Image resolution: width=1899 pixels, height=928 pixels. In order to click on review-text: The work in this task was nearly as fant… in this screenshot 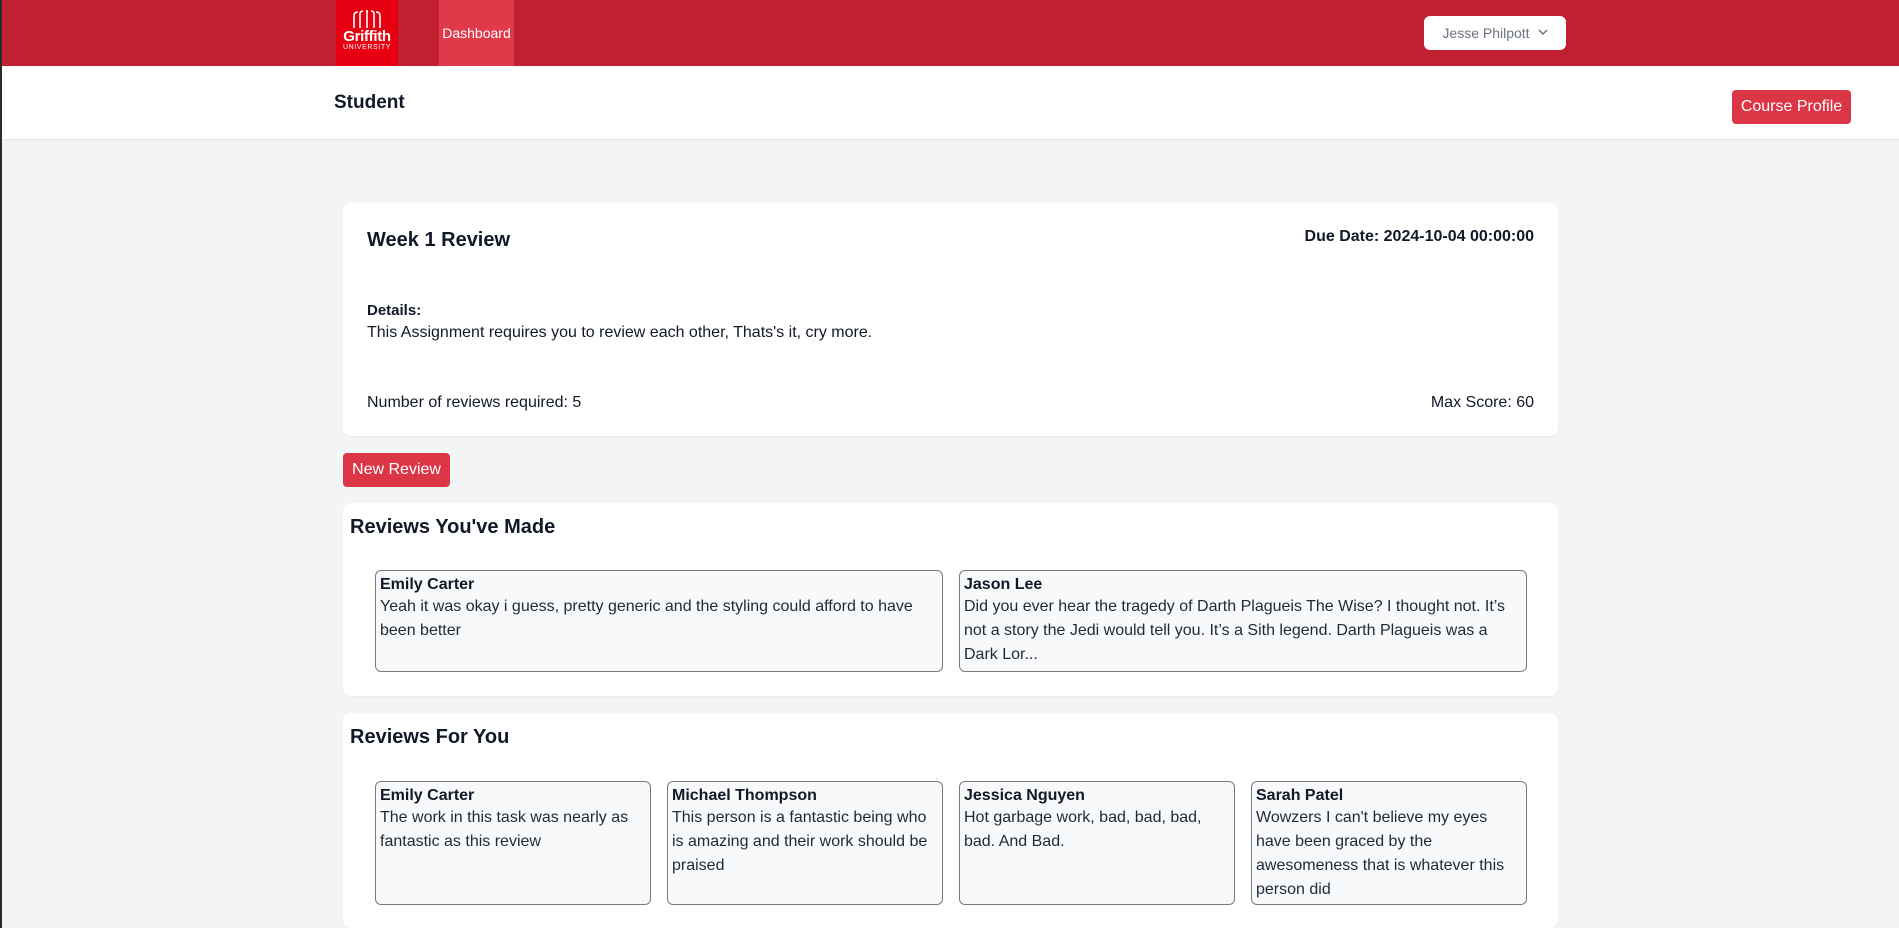, I will do `click(504, 829)`.